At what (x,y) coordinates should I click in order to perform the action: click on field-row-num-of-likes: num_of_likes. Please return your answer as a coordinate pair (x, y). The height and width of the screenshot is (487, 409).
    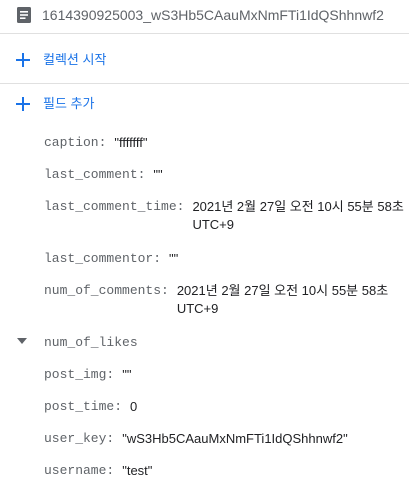
    Looking at the image, I should click on (224, 343).